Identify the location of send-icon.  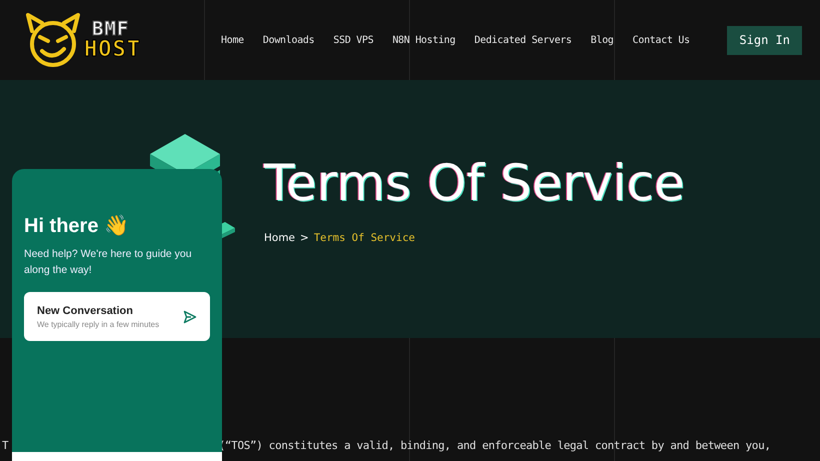
(190, 317).